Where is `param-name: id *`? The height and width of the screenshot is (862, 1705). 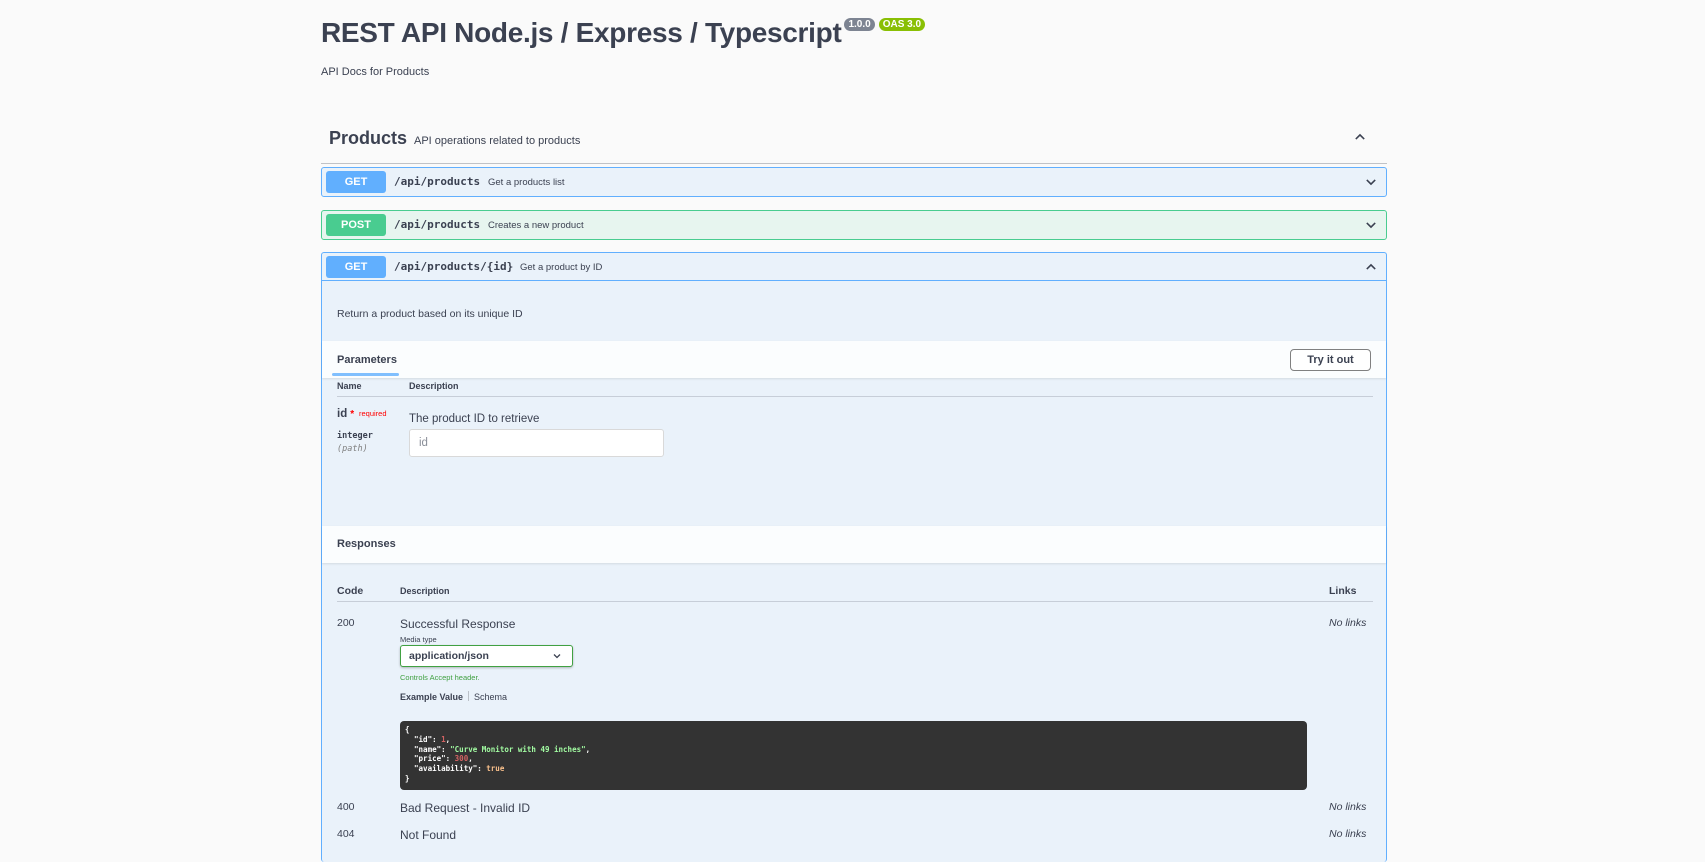 param-name: id * is located at coordinates (345, 414).